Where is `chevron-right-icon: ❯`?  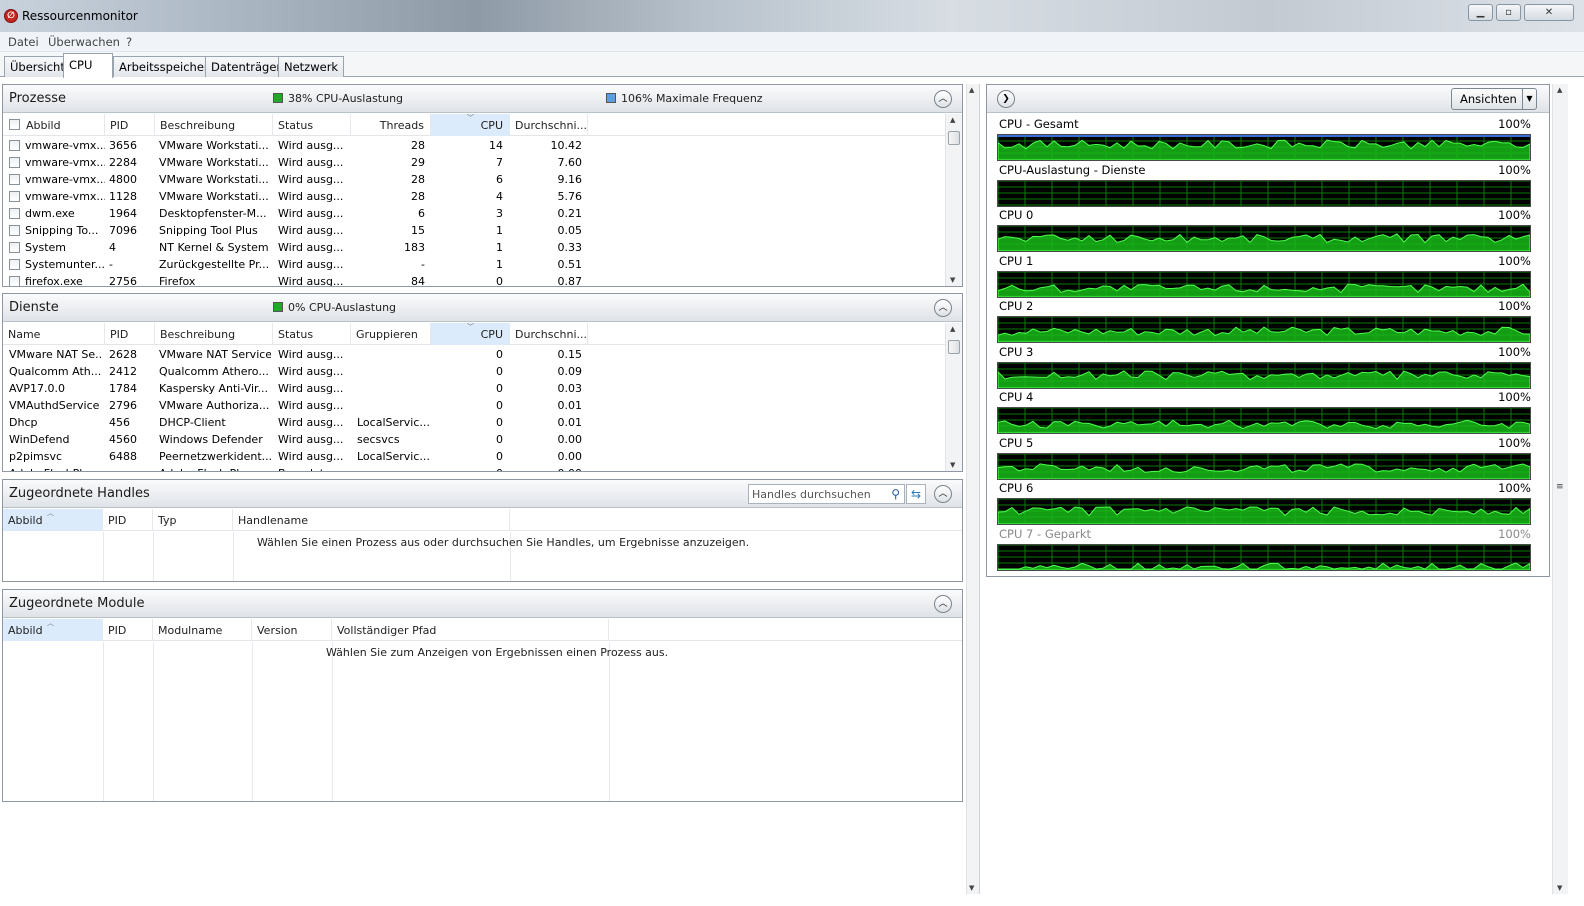
chevron-right-icon: ❯ is located at coordinates (1006, 99).